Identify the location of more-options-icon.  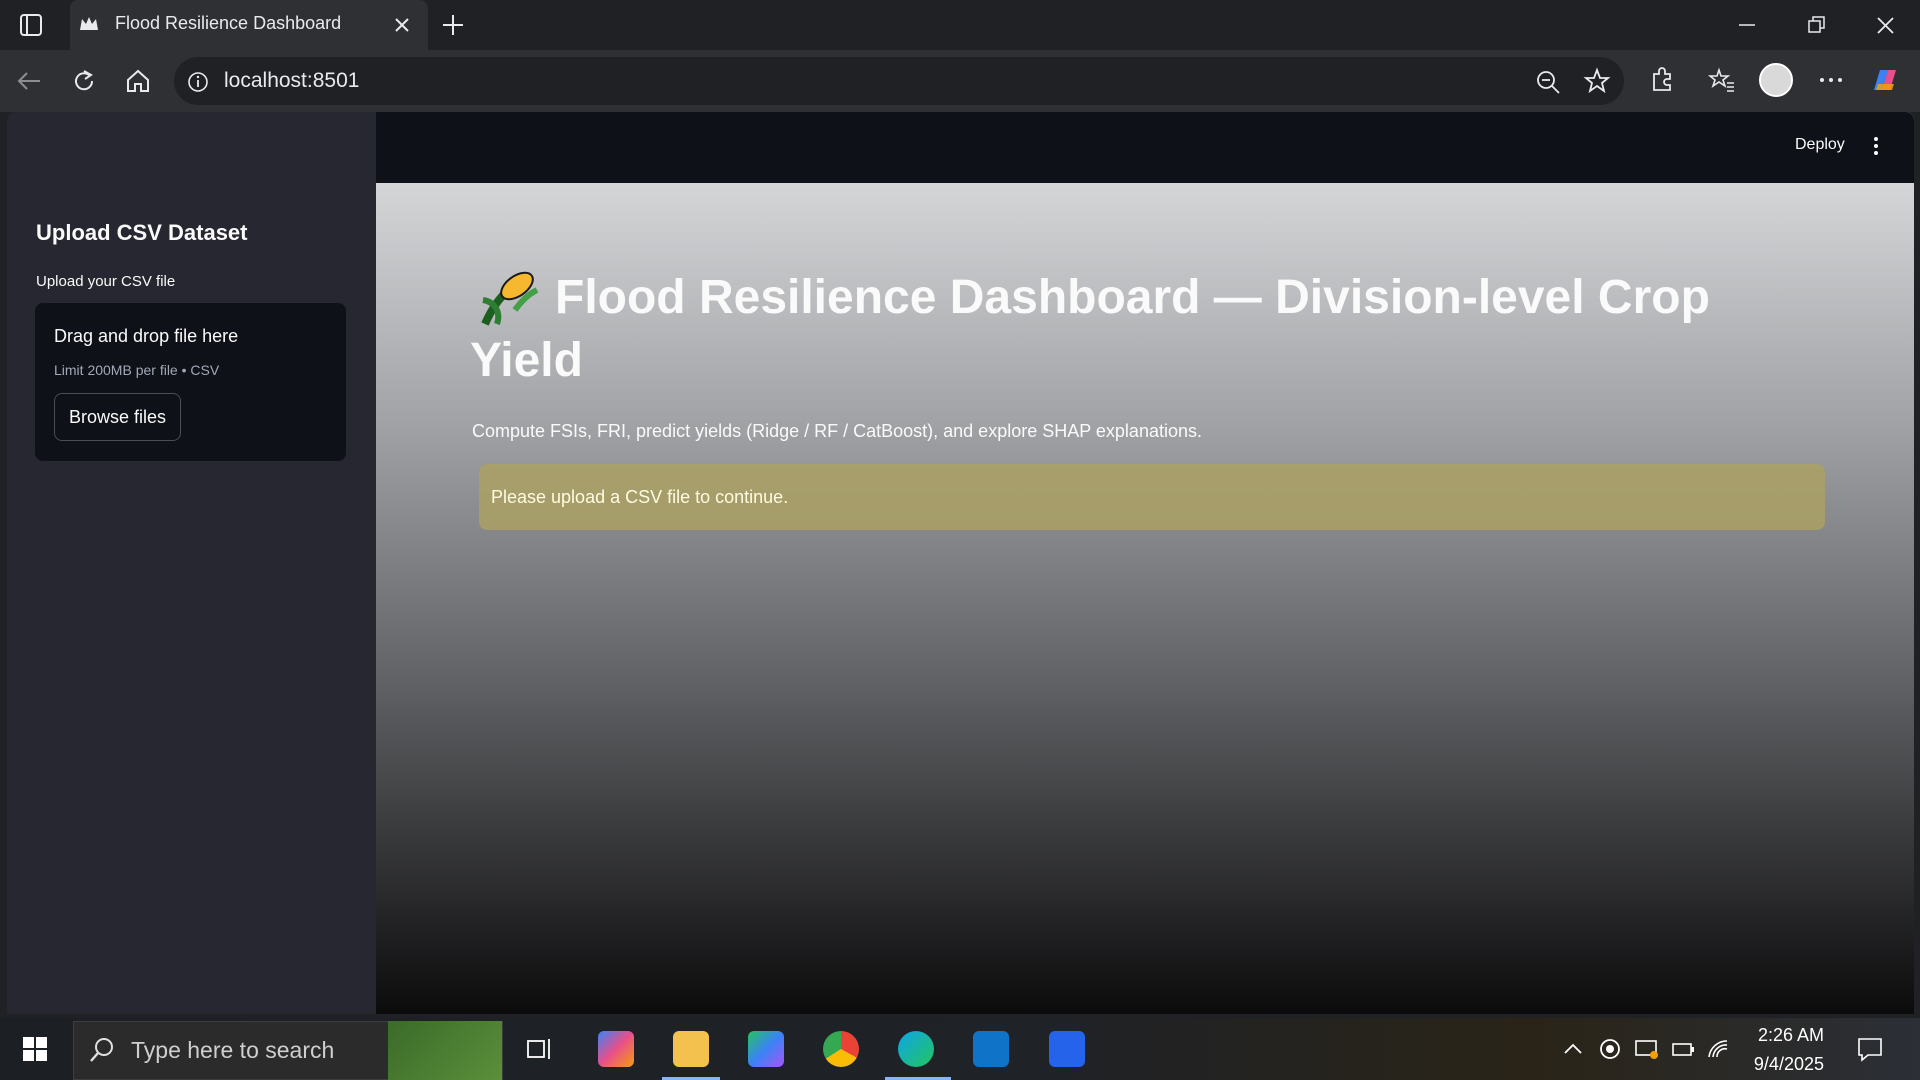
(1831, 80).